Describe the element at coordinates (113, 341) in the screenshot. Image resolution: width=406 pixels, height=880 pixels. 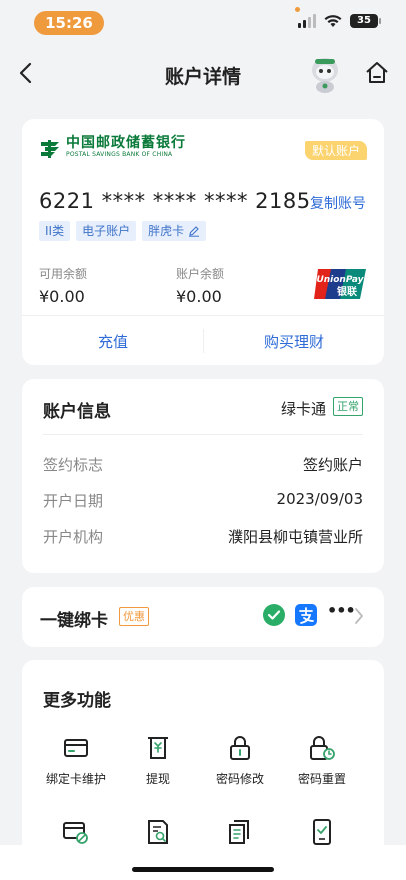
I see `recharge-button: 充值` at that location.